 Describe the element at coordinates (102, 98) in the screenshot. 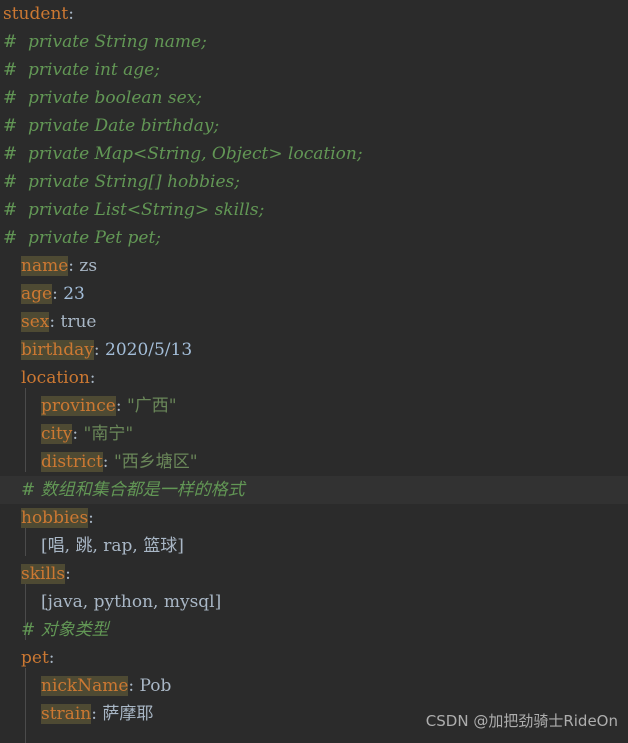

I see `comment-text: # private boolean sex;` at that location.